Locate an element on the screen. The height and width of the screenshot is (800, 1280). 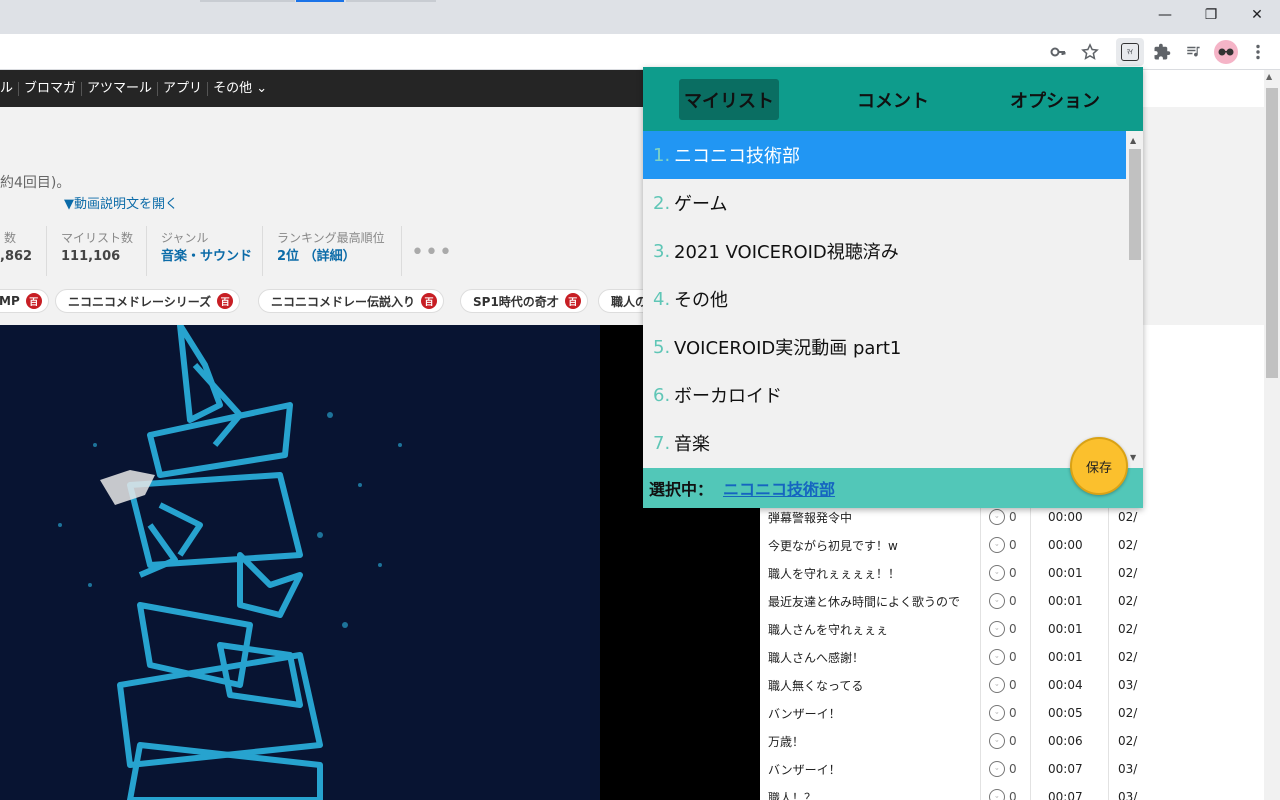
close-window-button: ✕ is located at coordinates (1257, 15).